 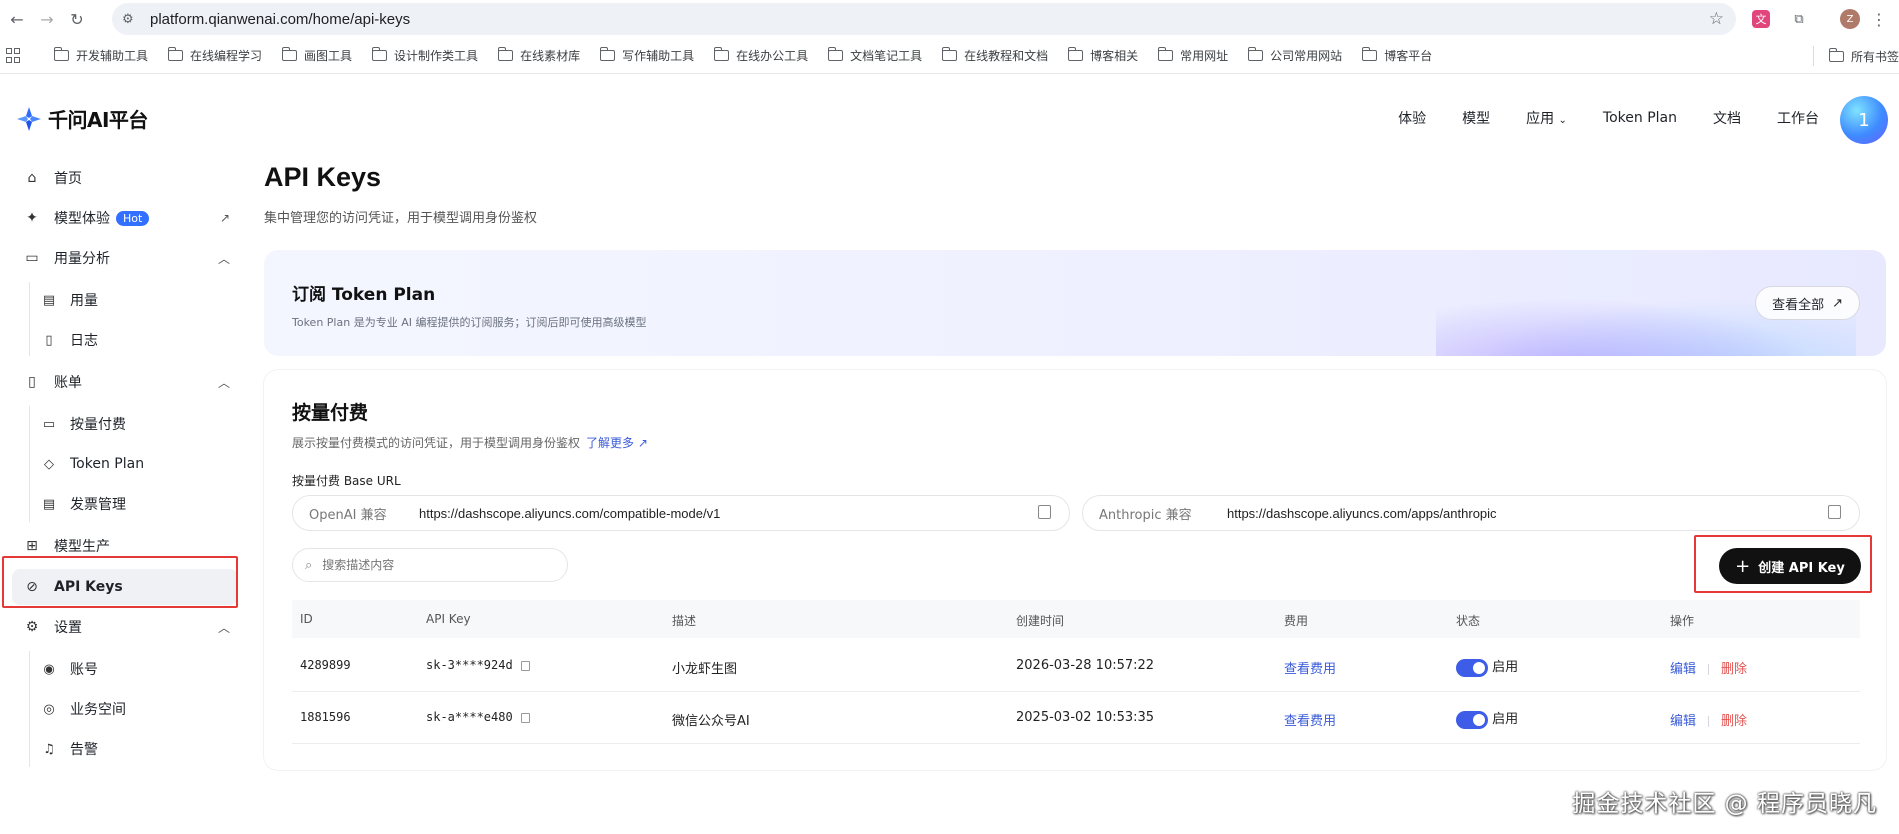 I want to click on column-header: 操作, so click(x=1682, y=621).